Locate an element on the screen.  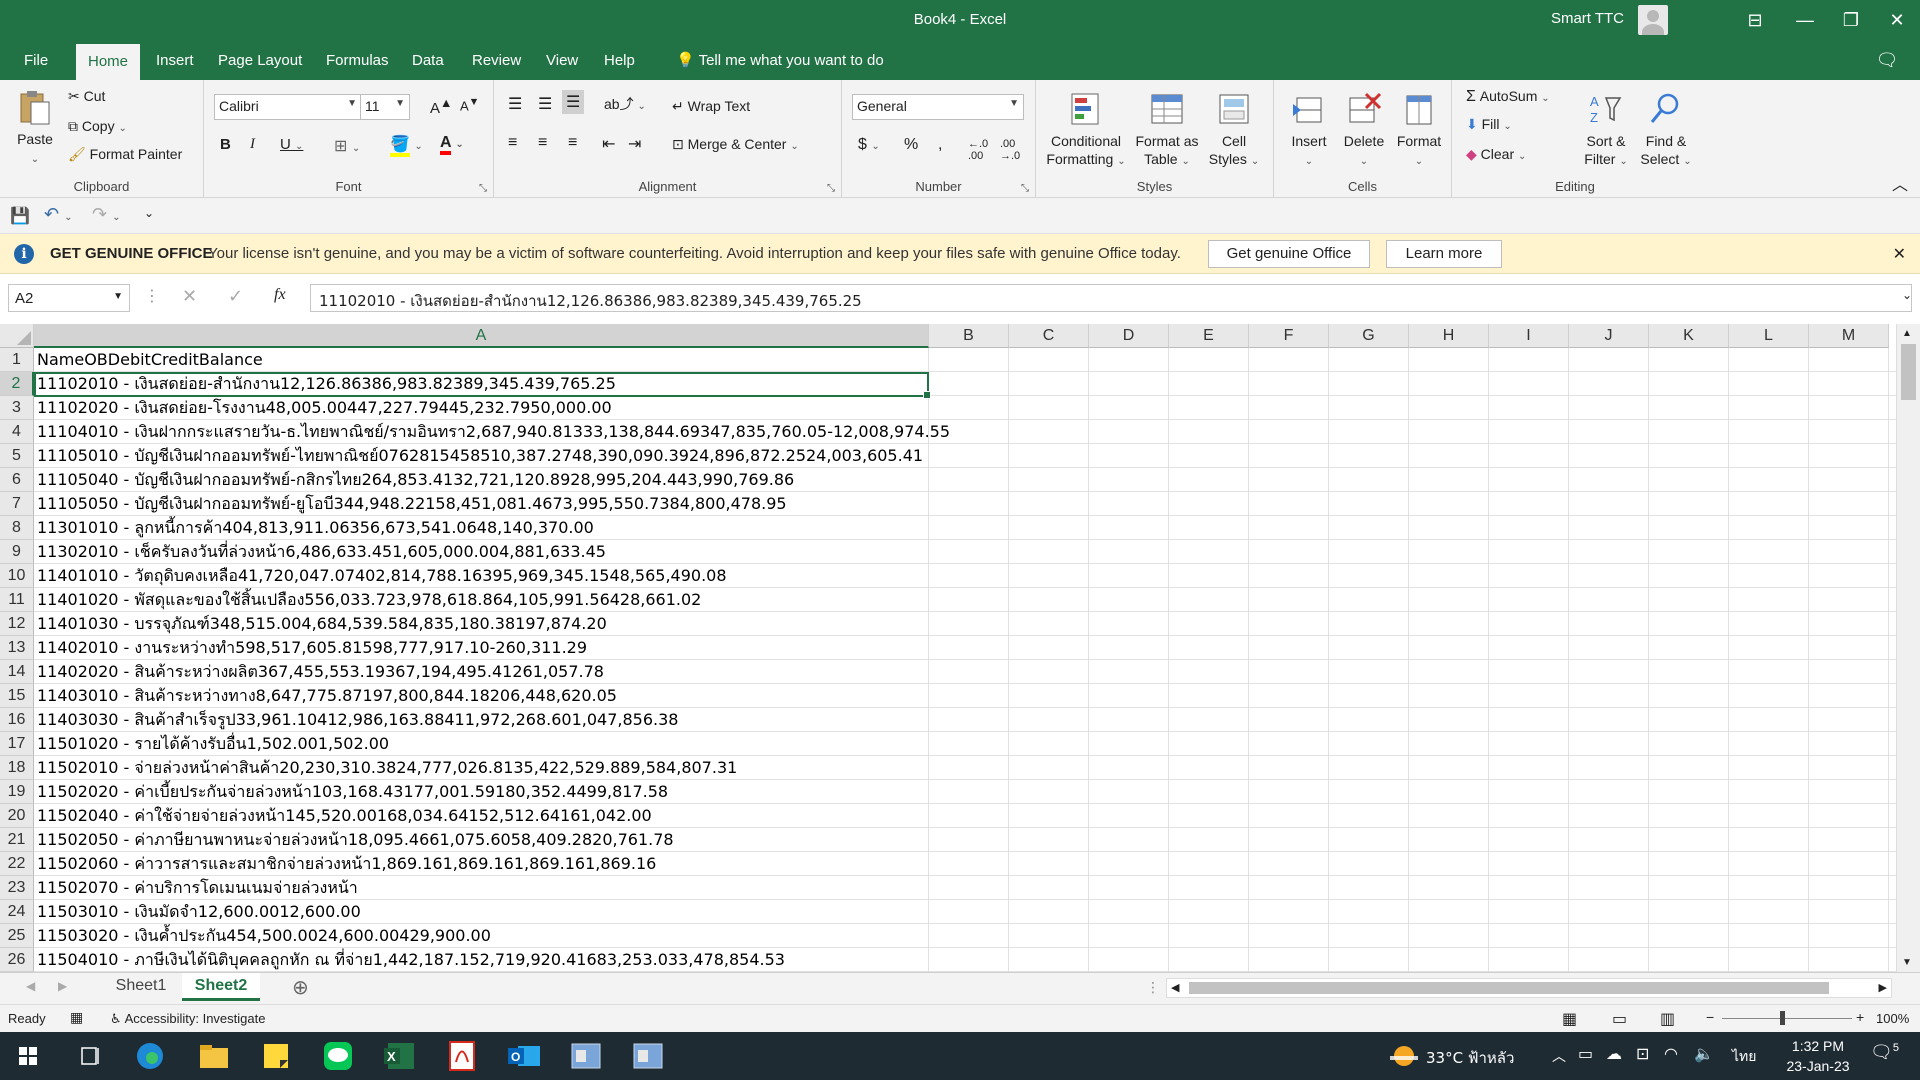
row-header: 20 is located at coordinates (17, 816).